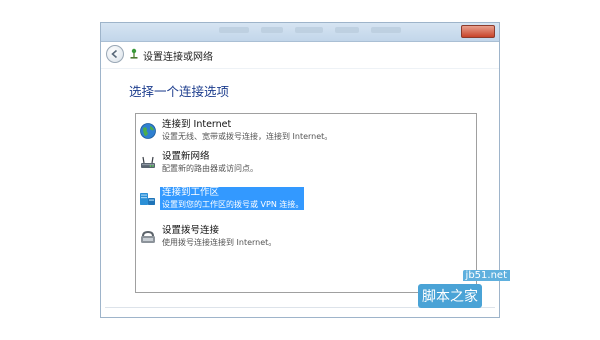 The width and height of the screenshot is (600, 340). Describe the element at coordinates (486, 275) in the screenshot. I see `watermark-site: jb51.net` at that location.